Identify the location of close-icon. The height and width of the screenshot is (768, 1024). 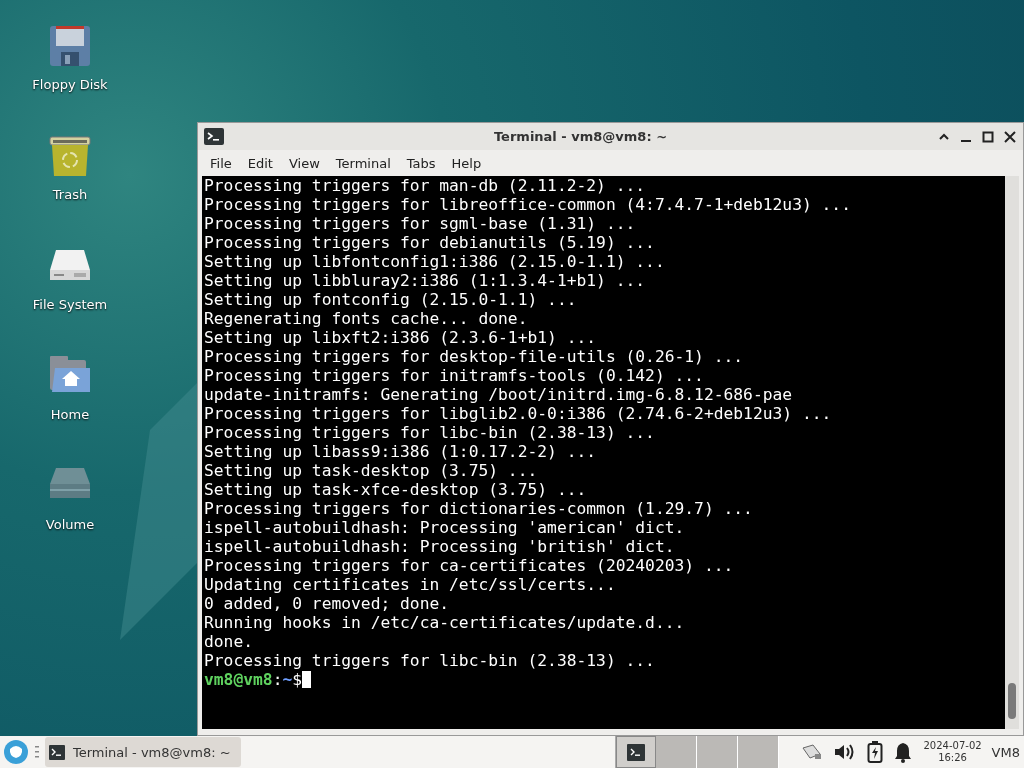
(1010, 136).